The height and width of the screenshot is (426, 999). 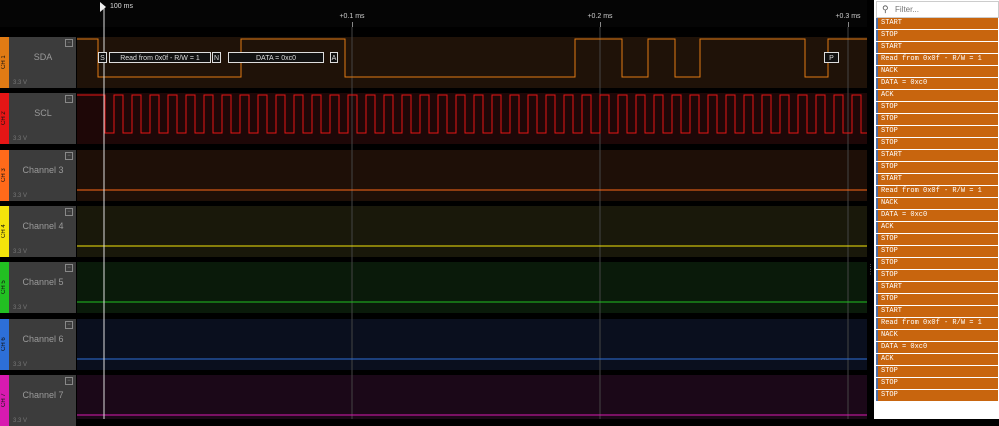 I want to click on channel-label-1: CH 1 SDA 3.3 V −, so click(x=38, y=62).